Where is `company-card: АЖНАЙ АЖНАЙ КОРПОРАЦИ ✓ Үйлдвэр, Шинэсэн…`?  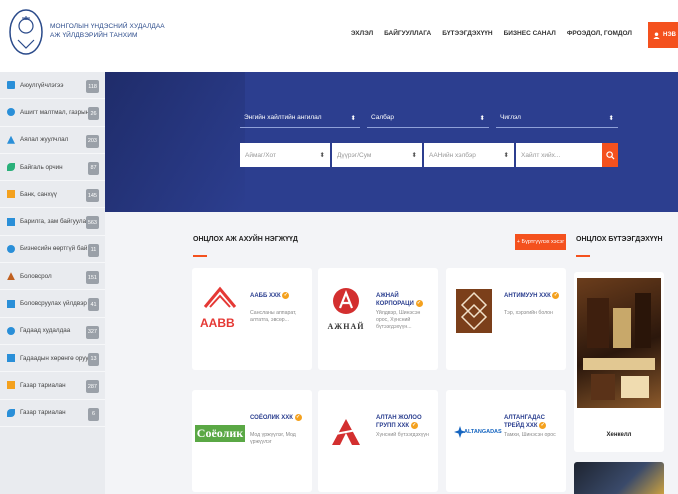 company-card: АЖНАЙ АЖНАЙ КОРПОРАЦИ ✓ Үйлдвэр, Шинэсэн… is located at coordinates (378, 319).